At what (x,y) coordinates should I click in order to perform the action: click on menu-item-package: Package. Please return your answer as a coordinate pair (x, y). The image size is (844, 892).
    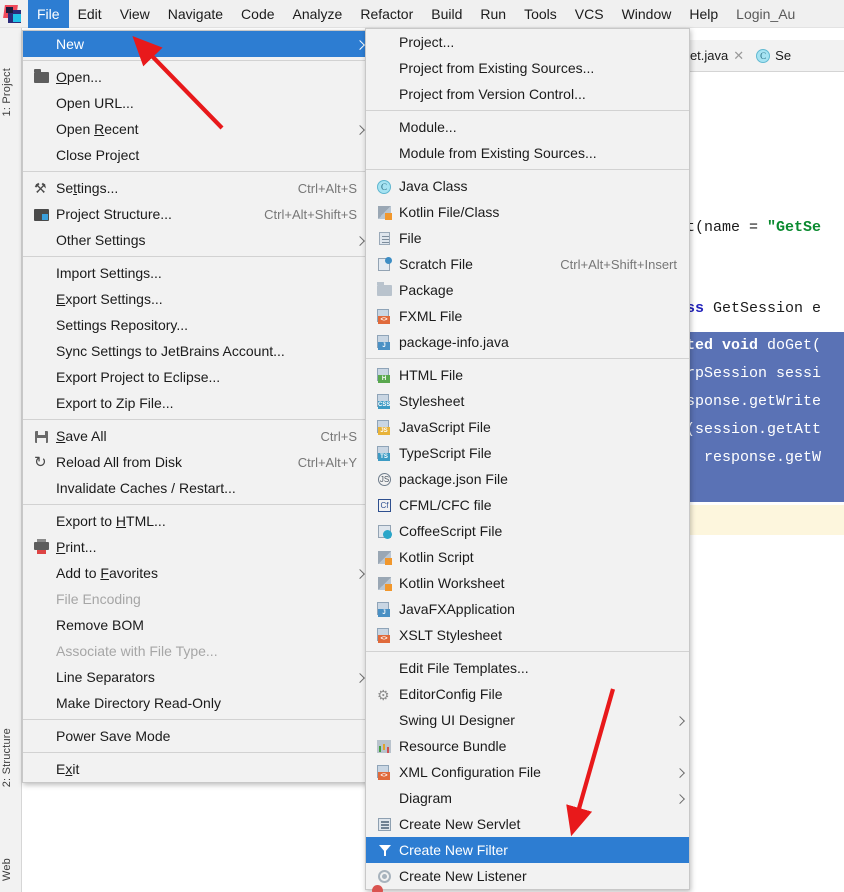
    Looking at the image, I should click on (527, 290).